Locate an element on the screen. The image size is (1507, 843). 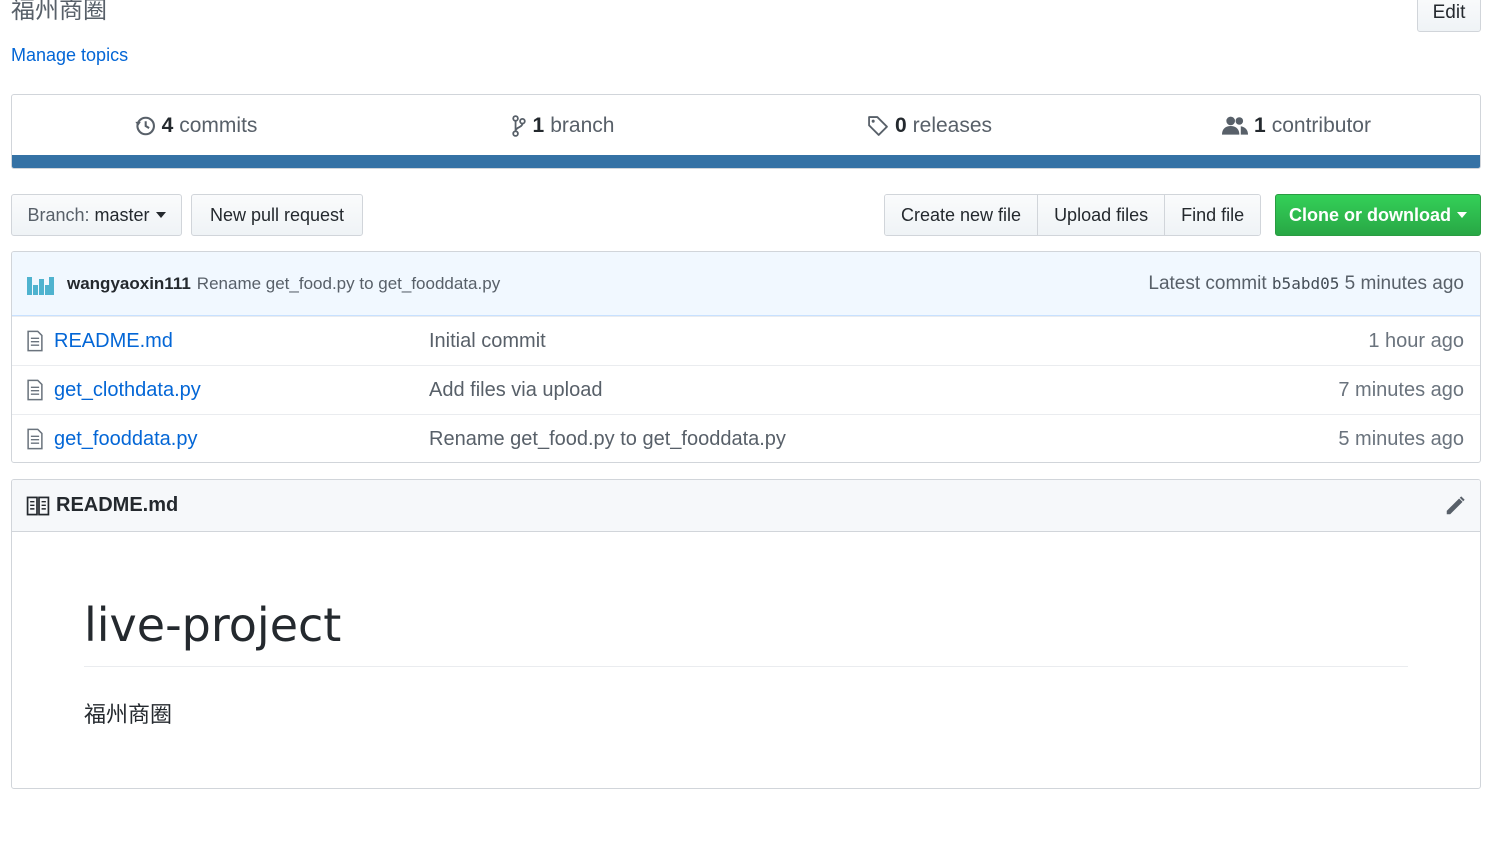
readme-header: README.md is located at coordinates (746, 506).